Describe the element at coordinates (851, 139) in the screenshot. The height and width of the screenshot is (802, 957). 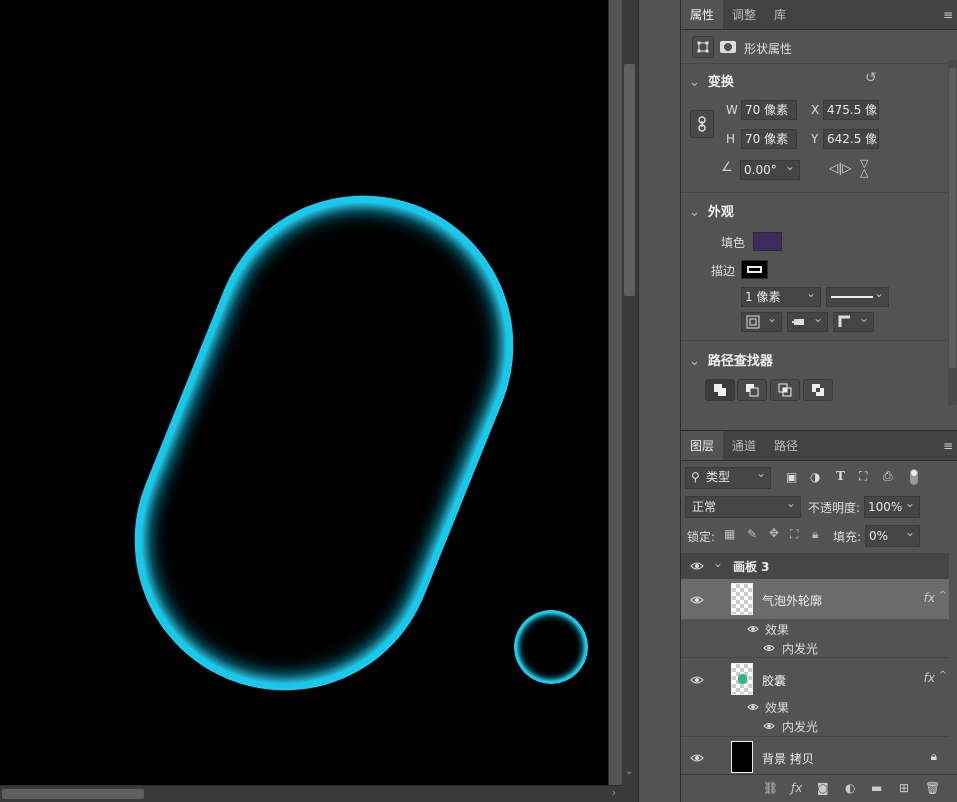
I see `y-position-field: 642.5 像素` at that location.